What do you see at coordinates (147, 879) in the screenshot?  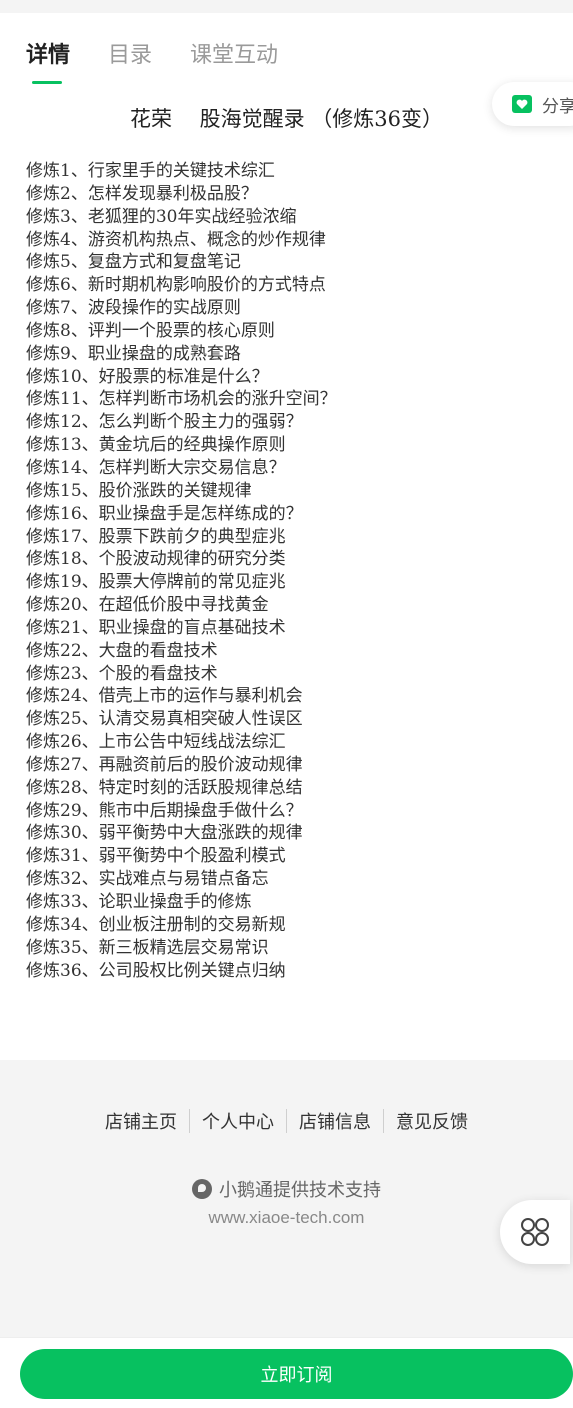 I see `chapter-item: 修炼32、实战难点与易错点备忘` at bounding box center [147, 879].